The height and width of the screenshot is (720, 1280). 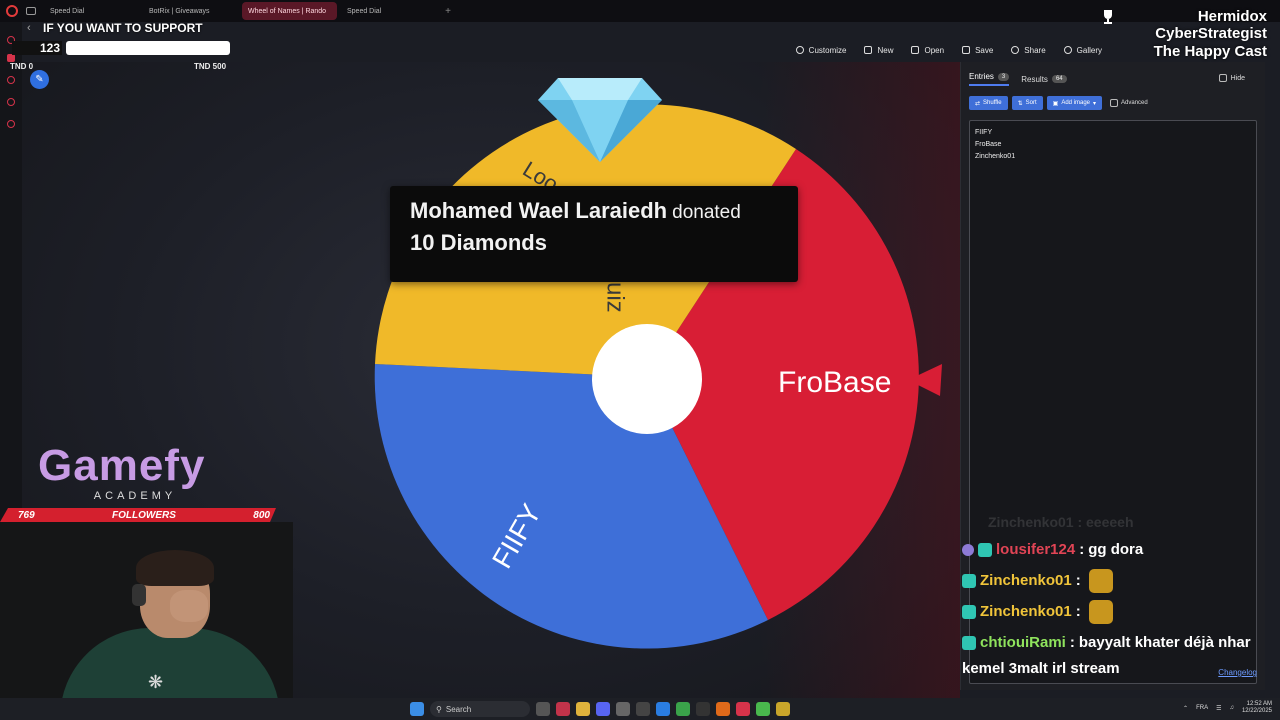 I want to click on share-button: Share, so click(x=1028, y=50).